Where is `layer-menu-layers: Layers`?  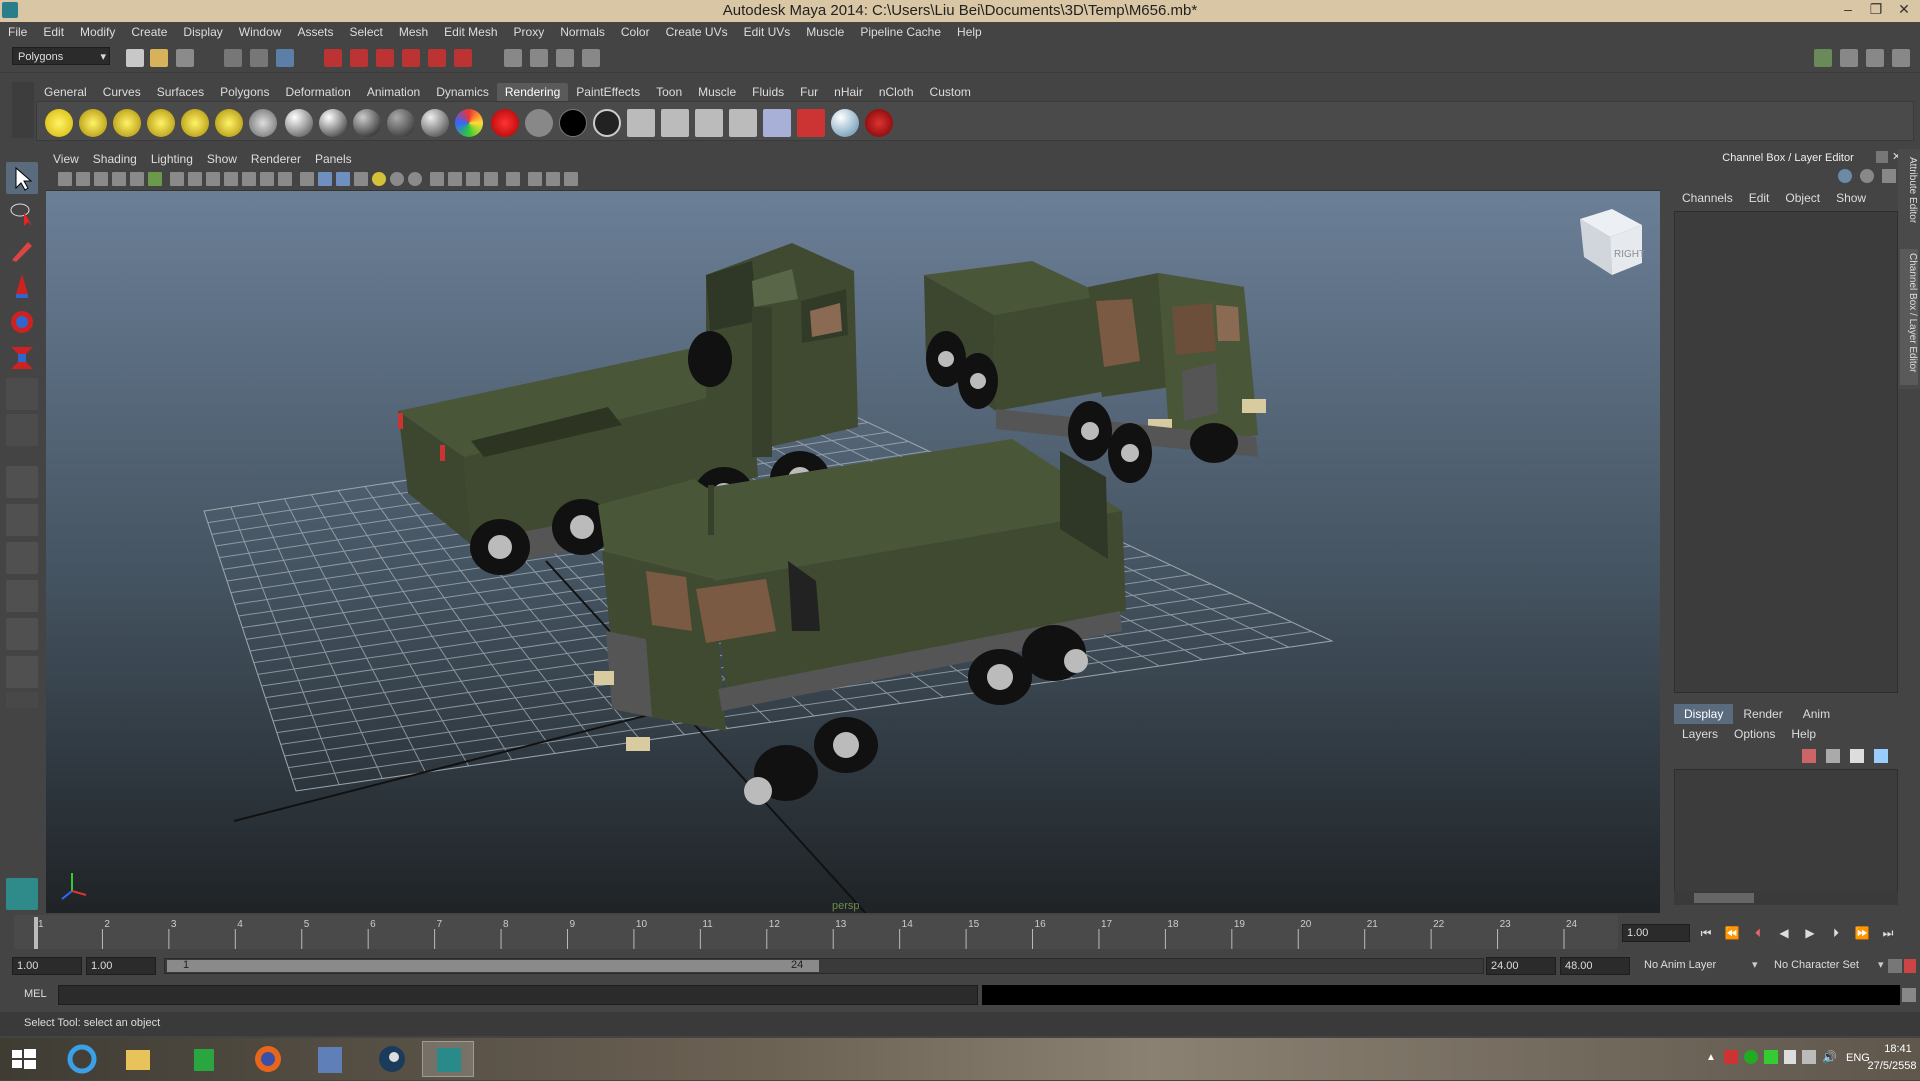
layer-menu-layers: Layers is located at coordinates (1700, 734).